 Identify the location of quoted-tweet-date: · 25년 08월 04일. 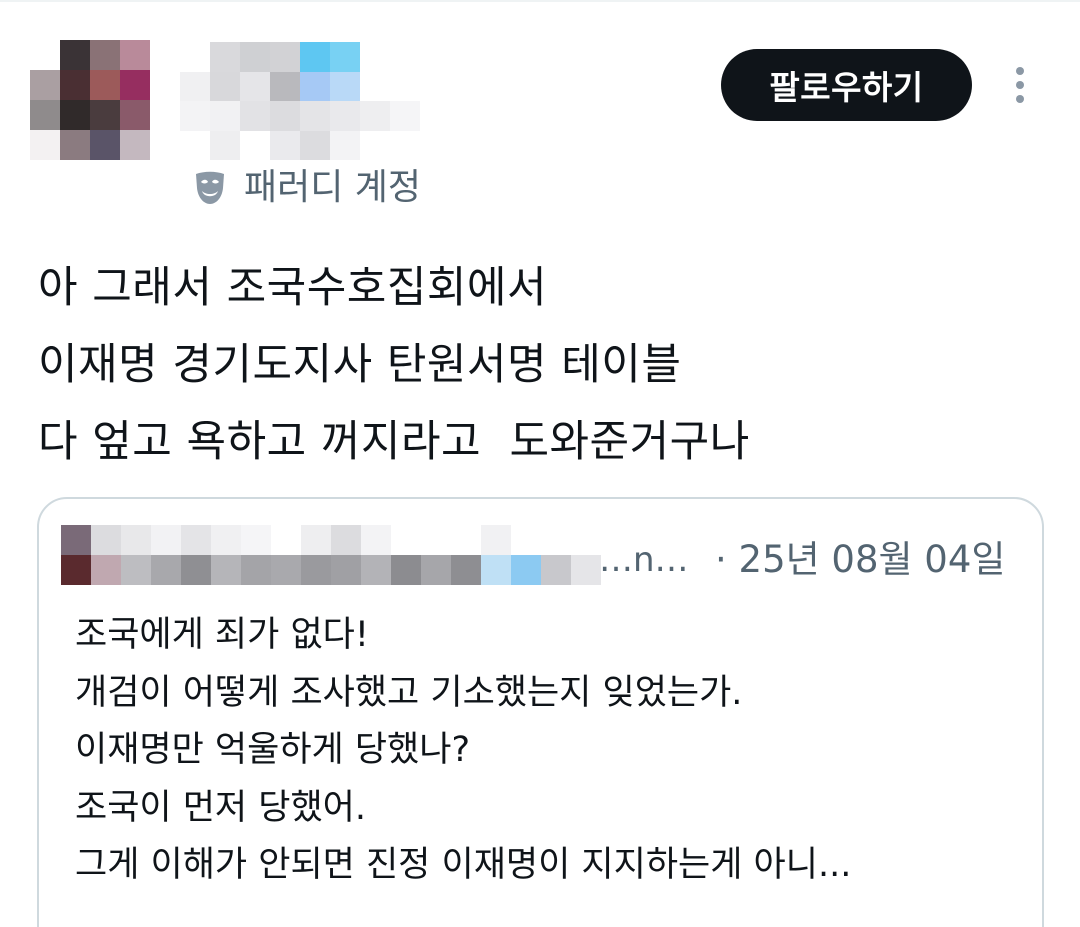
(860, 559).